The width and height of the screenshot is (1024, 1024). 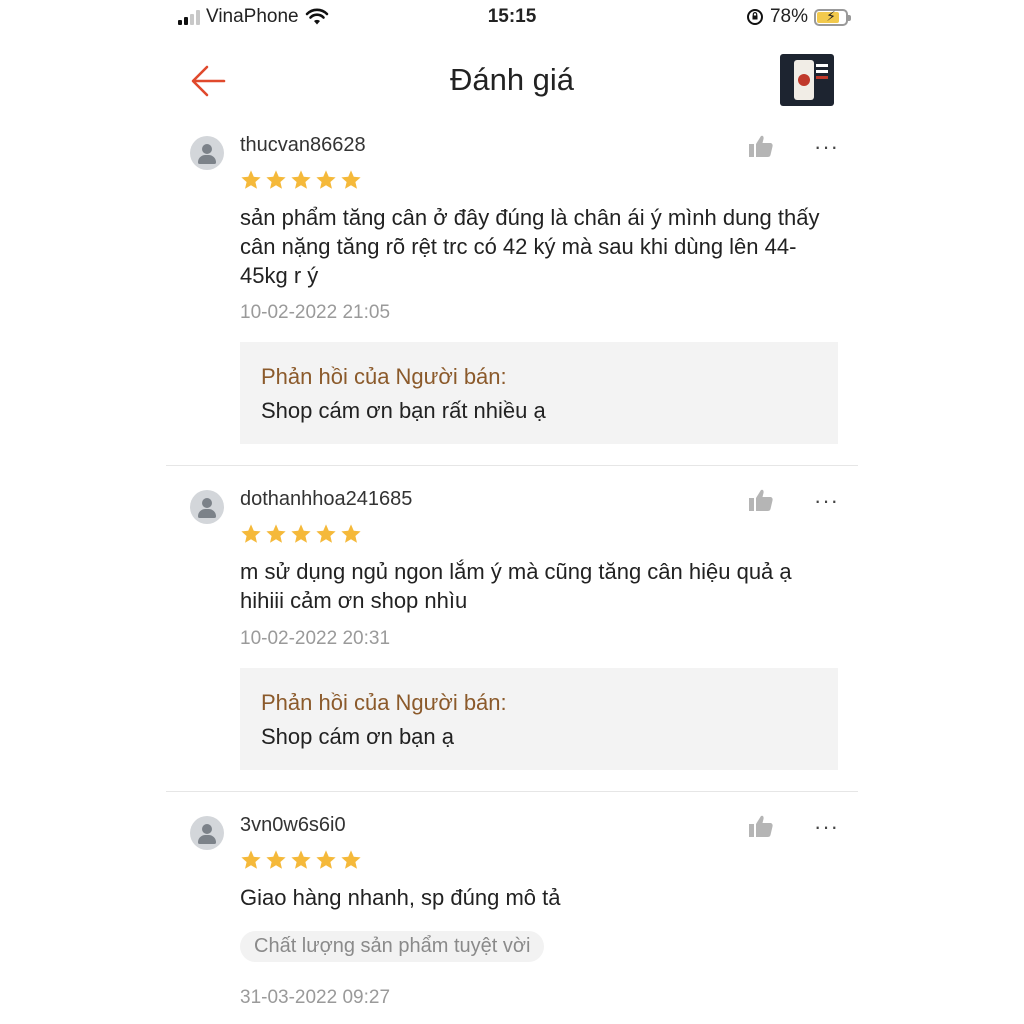 I want to click on review-username: dothanhhoa241685, so click(x=326, y=499).